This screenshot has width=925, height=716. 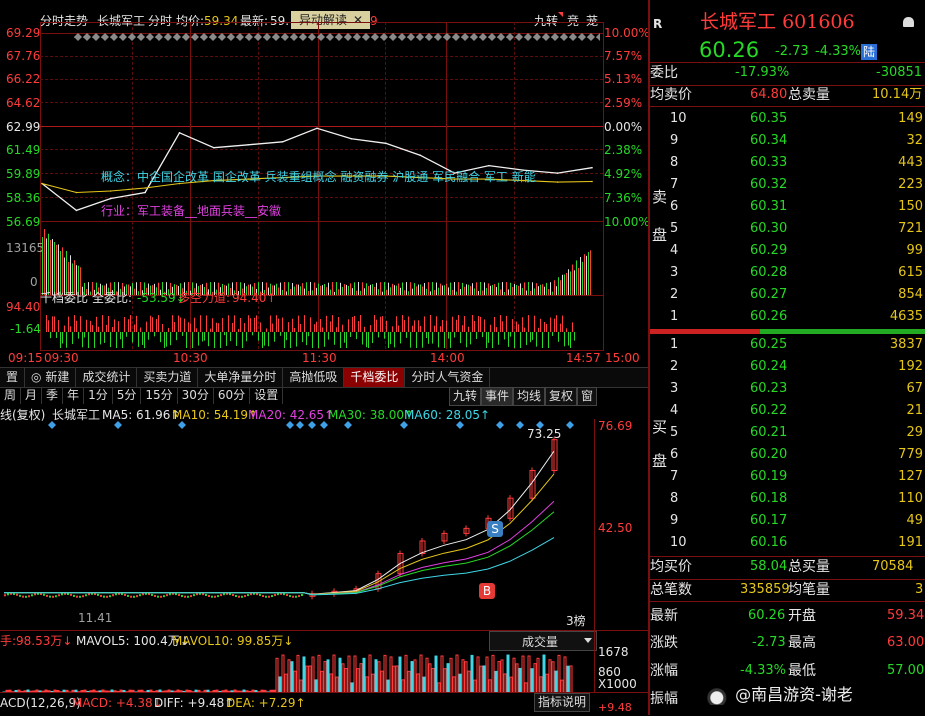 I want to click on sell-order-row: 9 60.34 32, so click(x=787, y=141).